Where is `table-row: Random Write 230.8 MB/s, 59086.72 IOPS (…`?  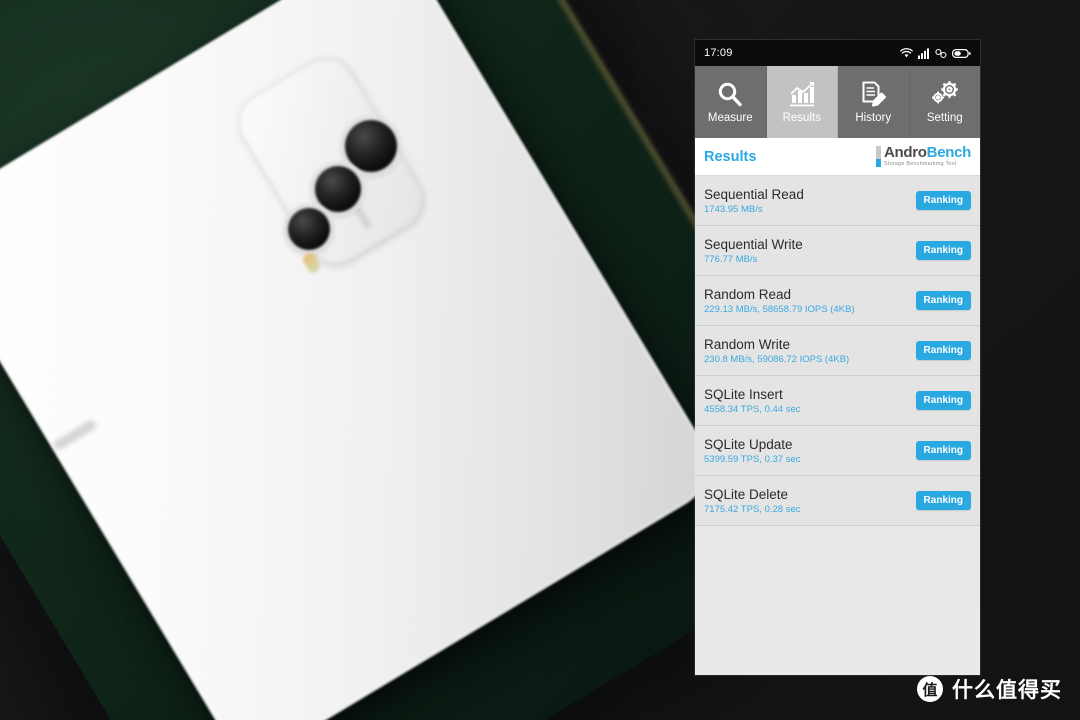
table-row: Random Write 230.8 MB/s, 59086.72 IOPS (… is located at coordinates (837, 351).